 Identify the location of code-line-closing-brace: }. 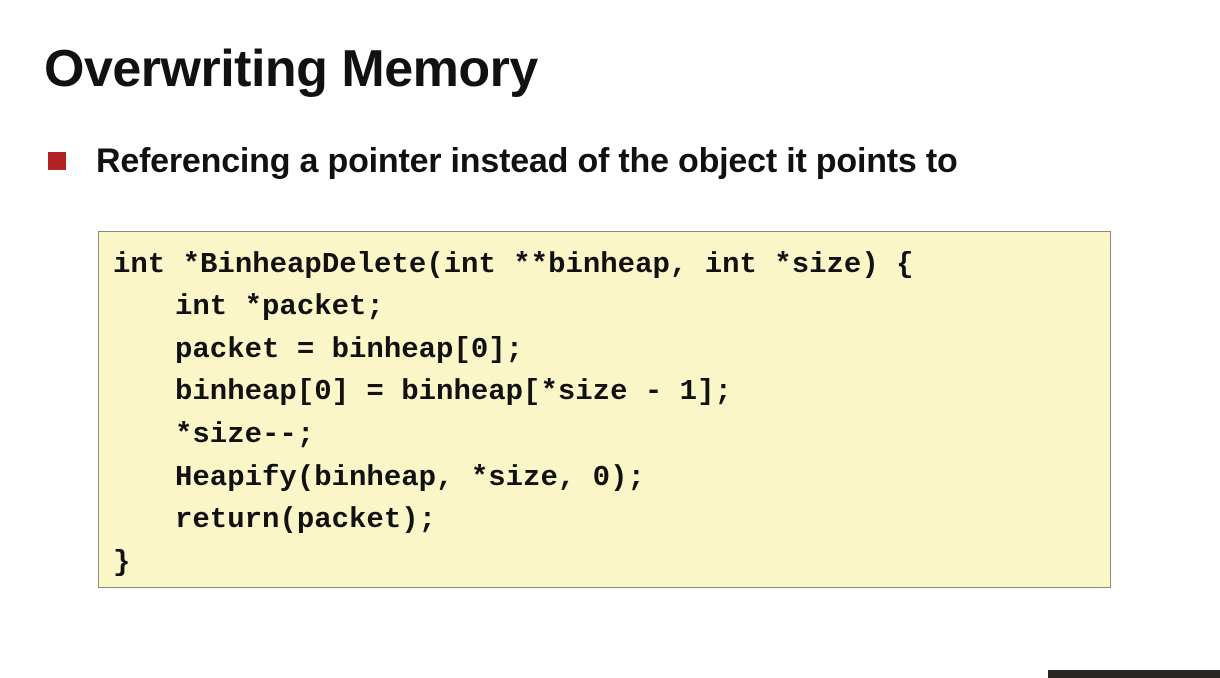
(122, 562).